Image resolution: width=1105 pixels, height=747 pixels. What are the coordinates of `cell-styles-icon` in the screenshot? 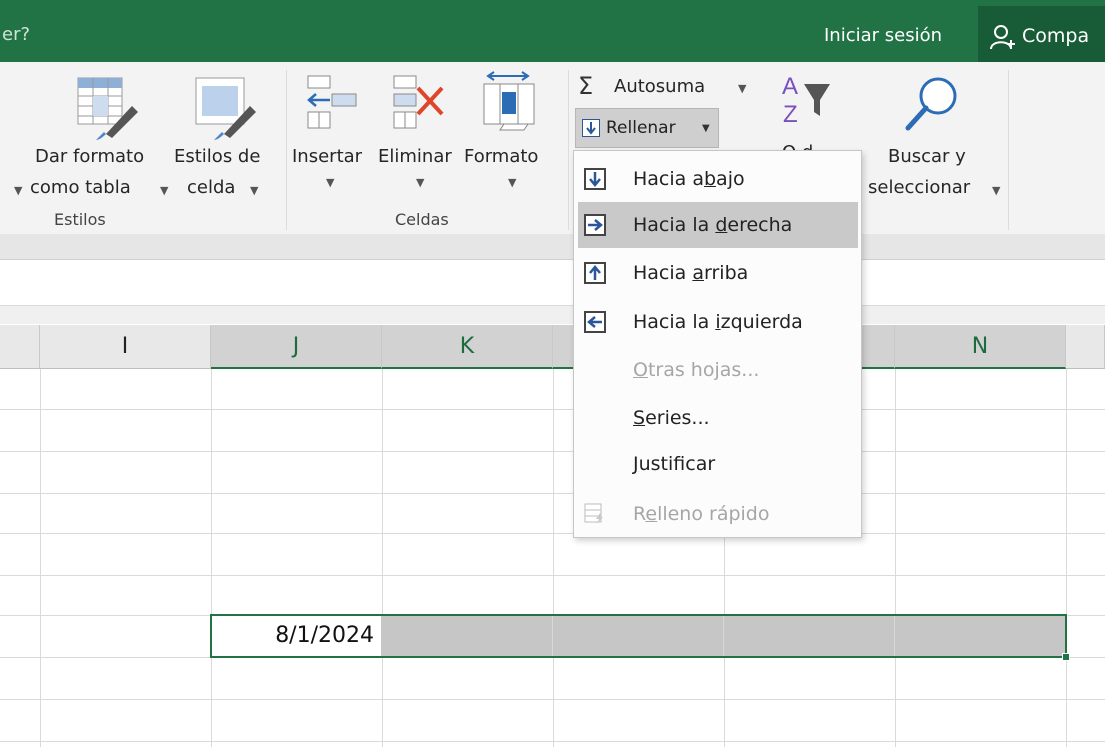 It's located at (225, 108).